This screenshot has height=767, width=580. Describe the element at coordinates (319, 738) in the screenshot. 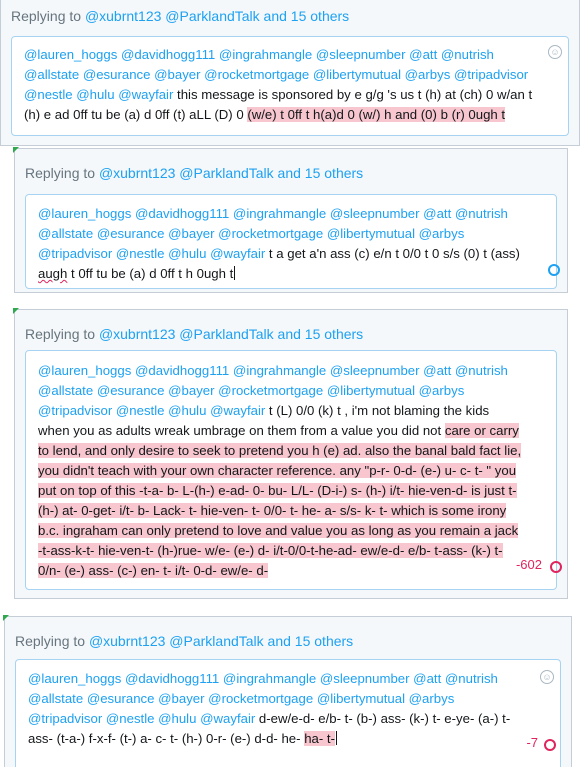

I see `tweet-text-over-limit: ha- t-` at that location.